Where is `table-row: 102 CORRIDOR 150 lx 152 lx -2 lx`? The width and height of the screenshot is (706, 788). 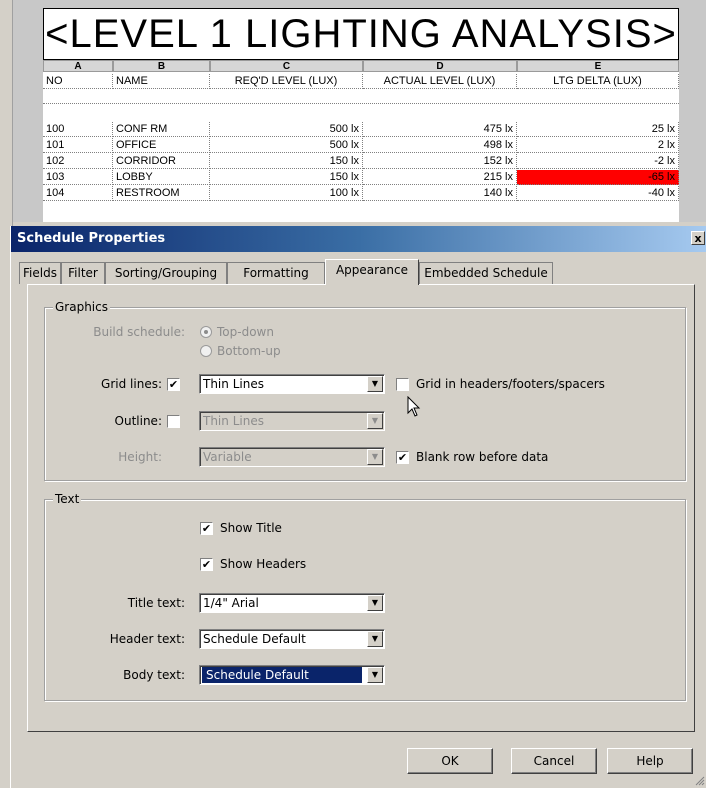 table-row: 102 CORRIDOR 150 lx 152 lx -2 lx is located at coordinates (361, 161).